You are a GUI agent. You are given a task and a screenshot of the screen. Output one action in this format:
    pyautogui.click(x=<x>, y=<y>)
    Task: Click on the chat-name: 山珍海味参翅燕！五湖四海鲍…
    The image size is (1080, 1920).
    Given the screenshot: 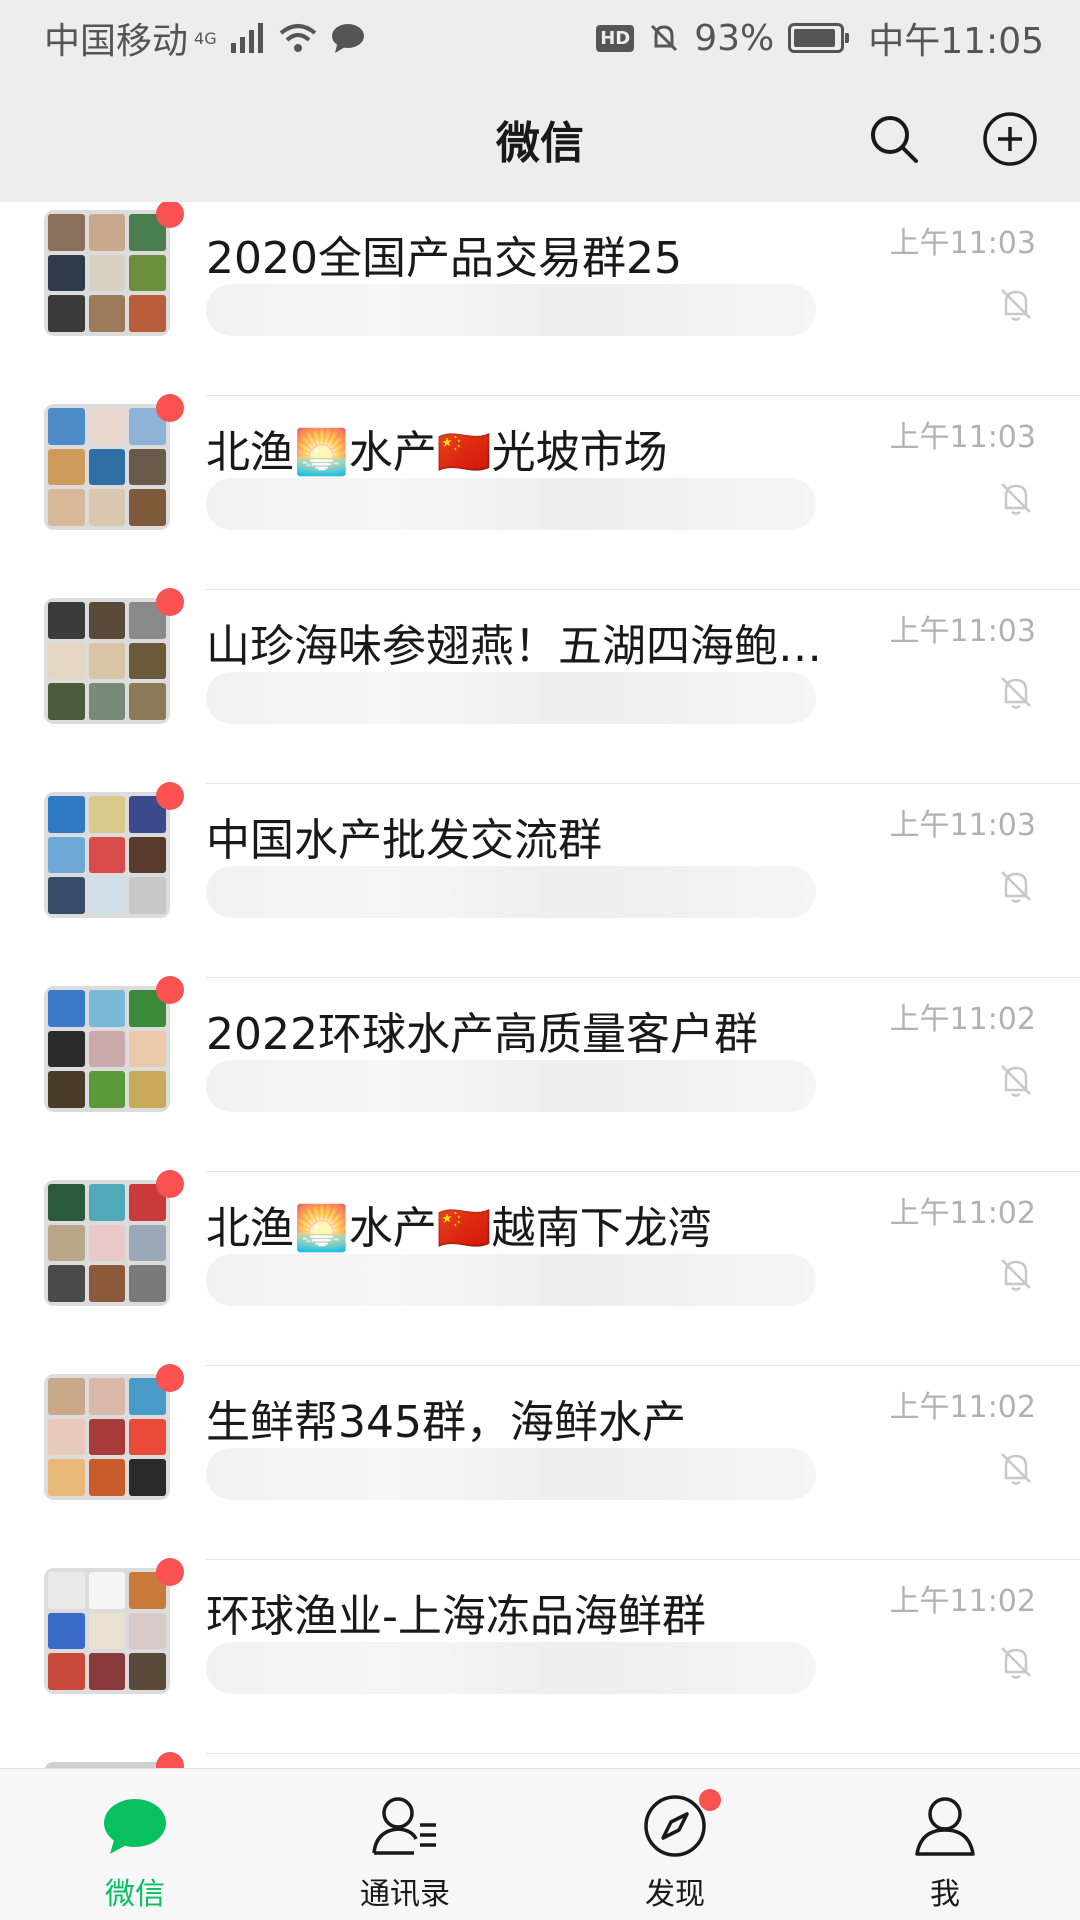 What is the action you would take?
    pyautogui.click(x=514, y=646)
    